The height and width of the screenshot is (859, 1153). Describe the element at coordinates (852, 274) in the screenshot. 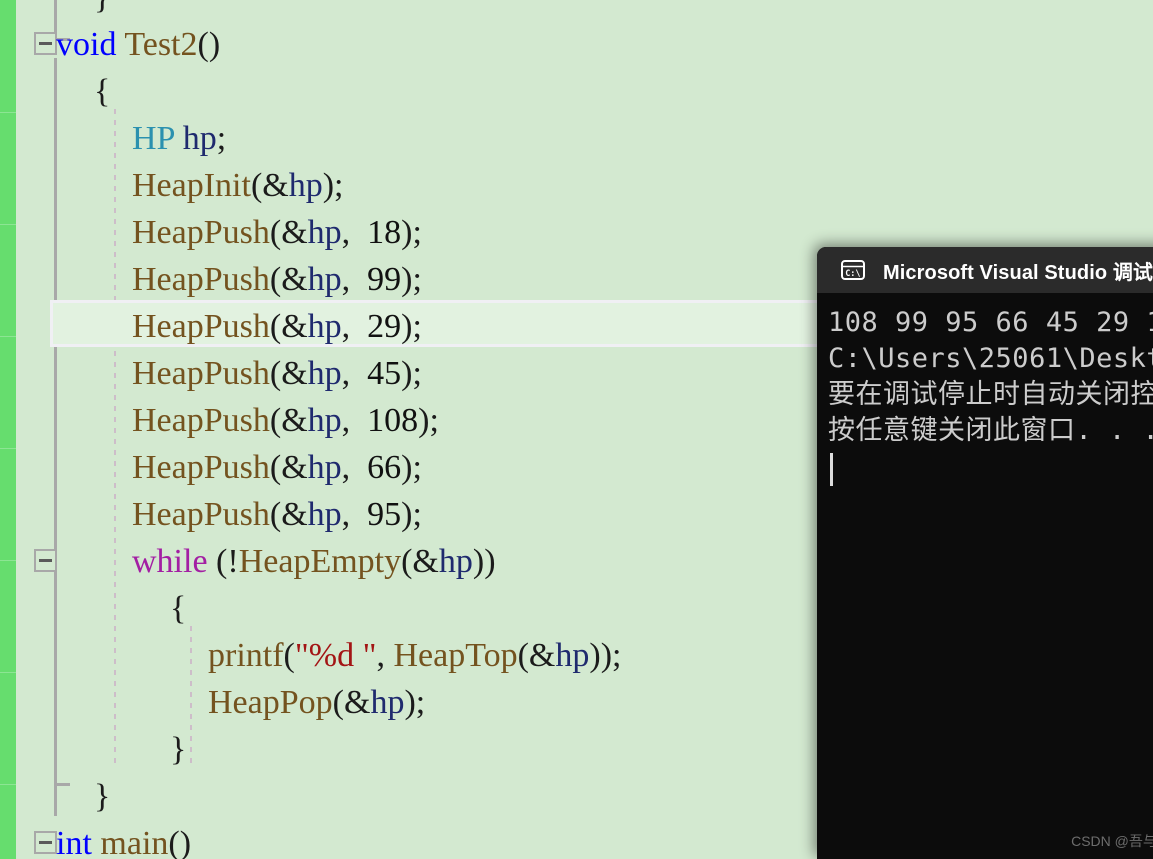

I see `svg-text: C:\` at that location.